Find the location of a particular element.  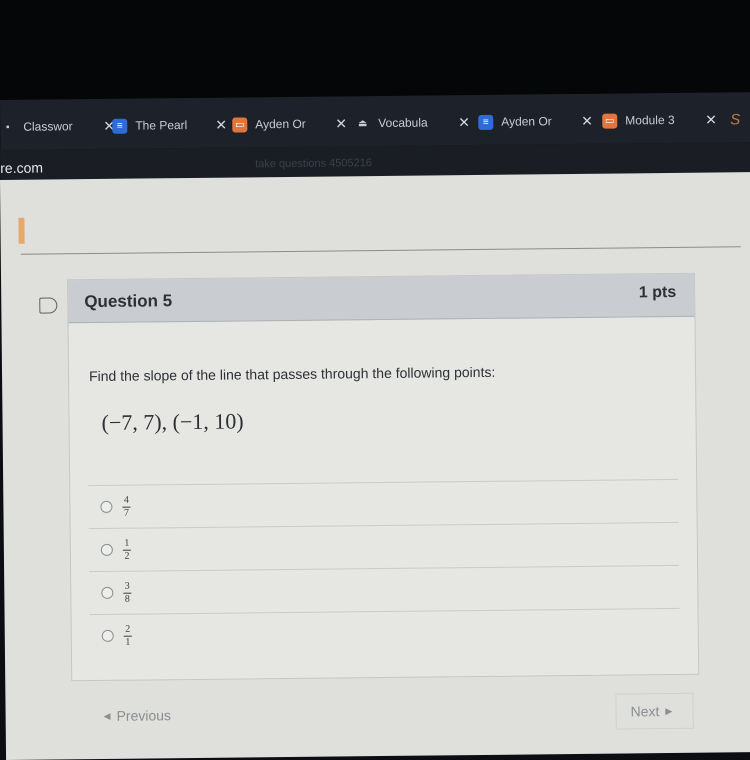

url-domain: re.com is located at coordinates (22, 167).